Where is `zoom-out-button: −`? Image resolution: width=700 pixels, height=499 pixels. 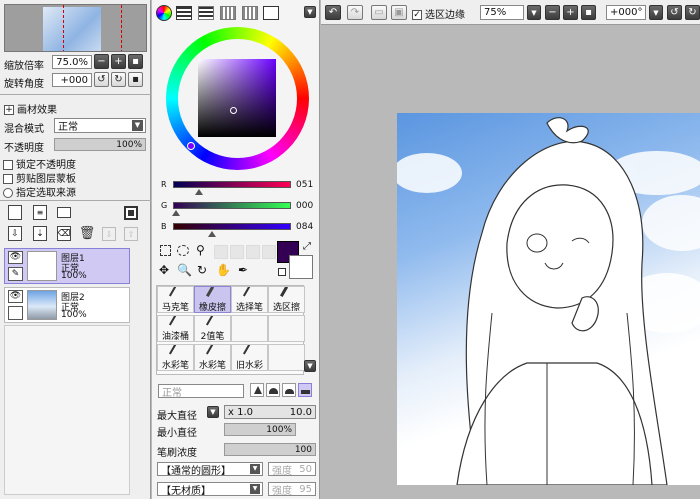
zoom-out-button: − is located at coordinates (101, 61).